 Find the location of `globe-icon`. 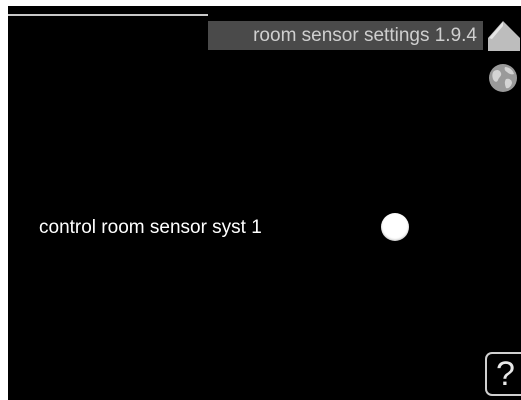

globe-icon is located at coordinates (503, 78).